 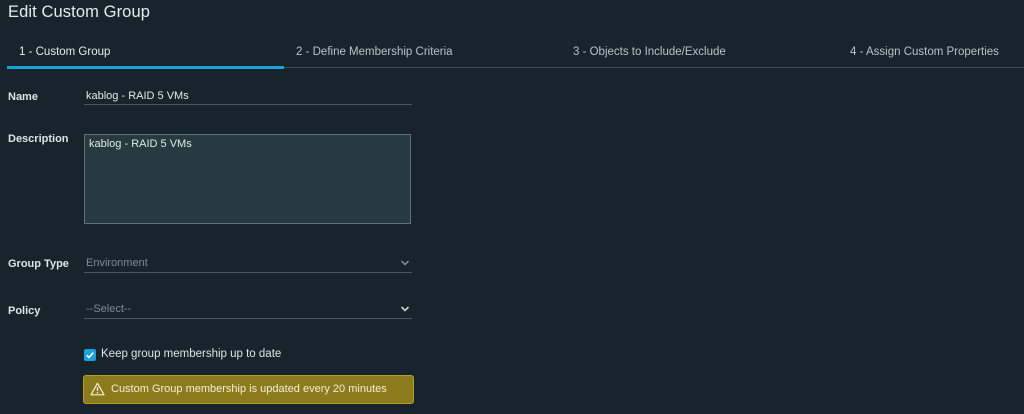 What do you see at coordinates (38, 139) in the screenshot?
I see `description-label: Description` at bounding box center [38, 139].